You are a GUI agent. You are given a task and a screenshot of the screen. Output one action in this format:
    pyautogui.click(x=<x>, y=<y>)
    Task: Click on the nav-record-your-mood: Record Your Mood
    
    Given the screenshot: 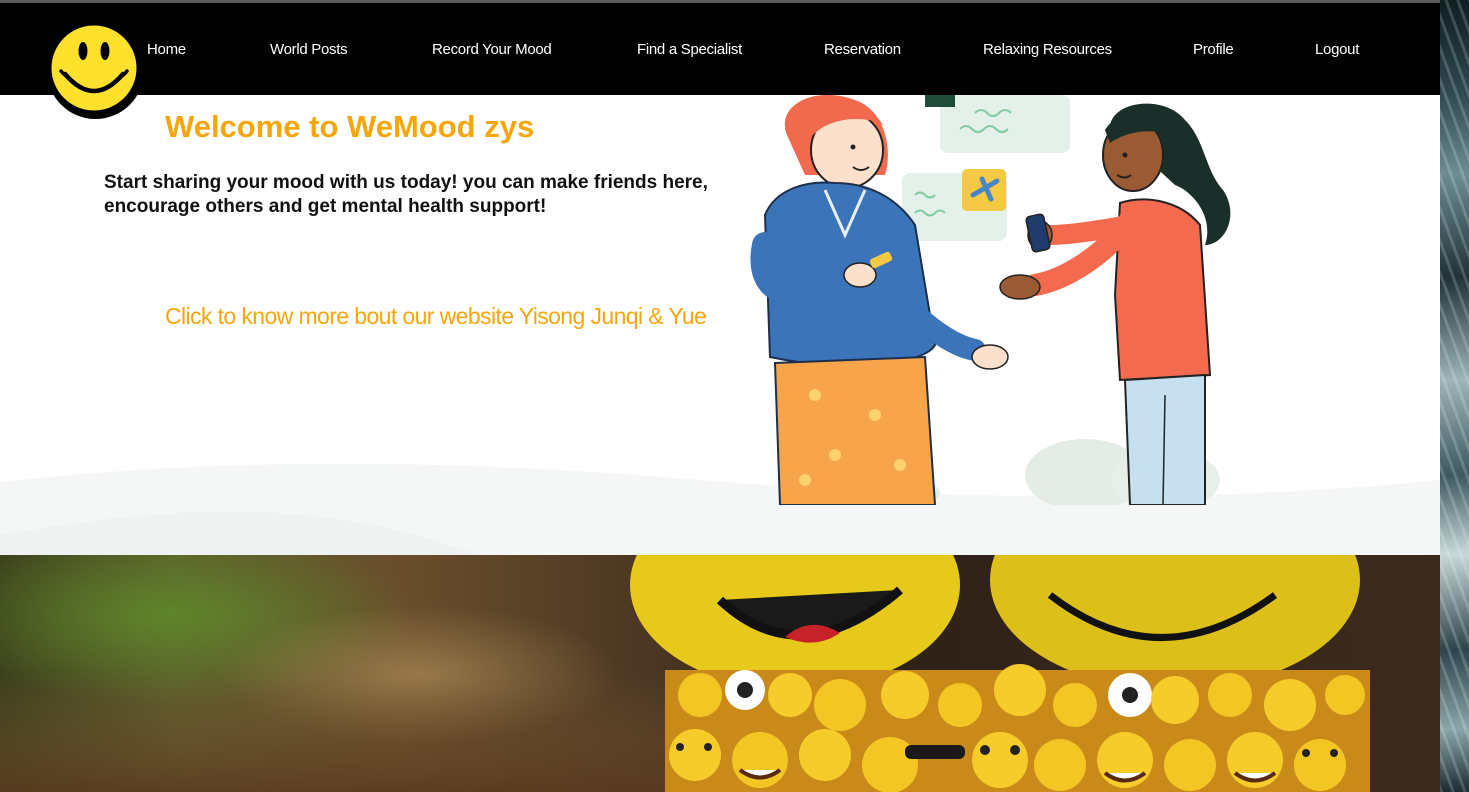 What is the action you would take?
    pyautogui.click(x=492, y=49)
    